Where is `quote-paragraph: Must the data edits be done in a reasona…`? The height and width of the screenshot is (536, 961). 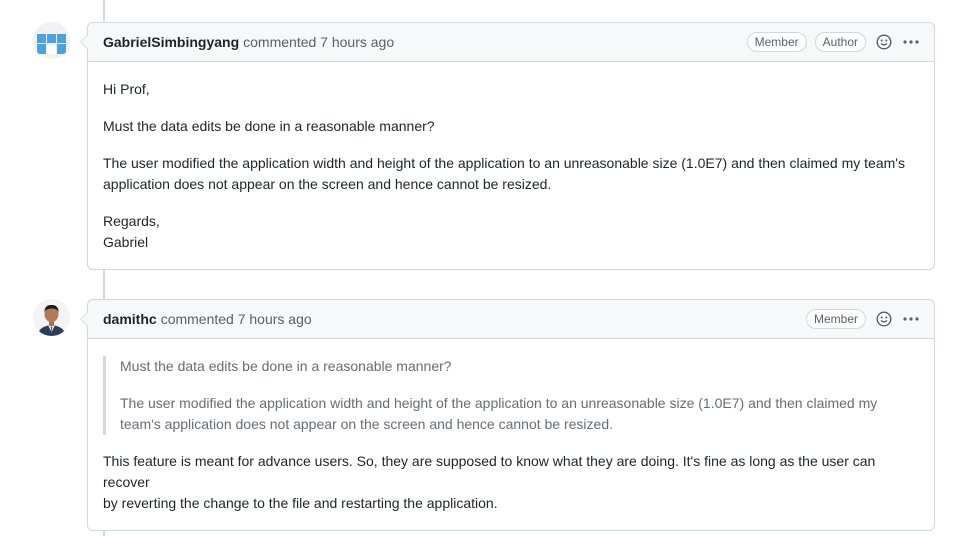
quote-paragraph: Must the data edits be done in a reasona… is located at coordinates (286, 366).